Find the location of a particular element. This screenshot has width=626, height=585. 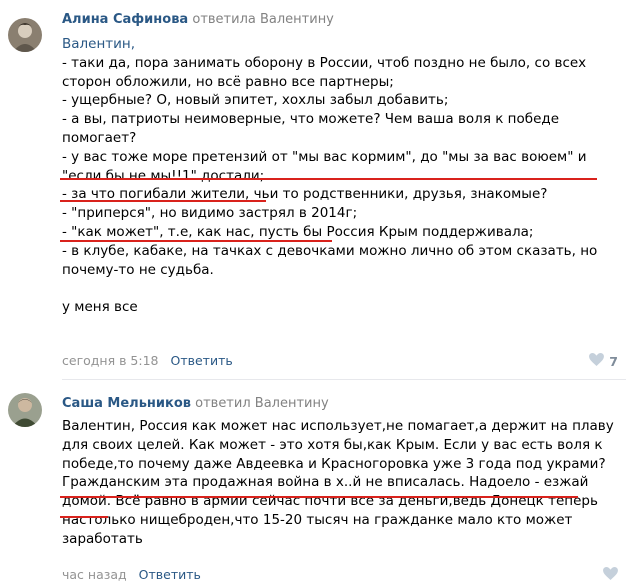

mention-link: Валентин, is located at coordinates (342, 44).